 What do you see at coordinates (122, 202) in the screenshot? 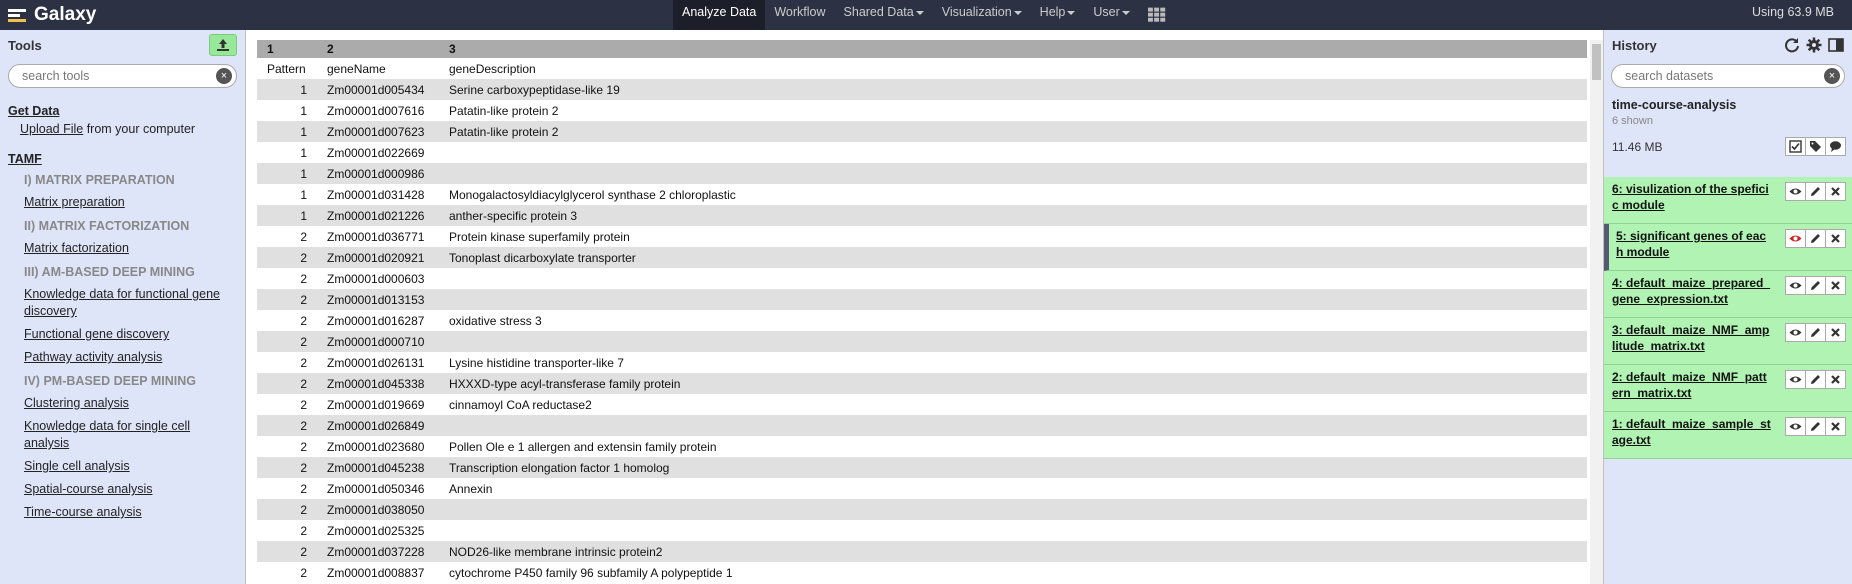
I see `tool-link: Matrix preparation` at bounding box center [122, 202].